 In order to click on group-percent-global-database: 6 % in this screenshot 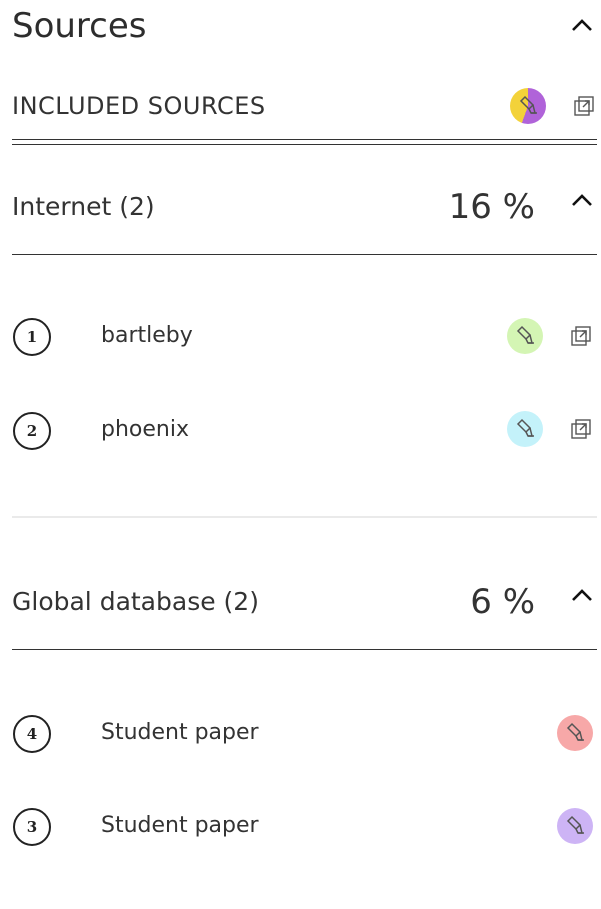, I will do `click(502, 602)`.